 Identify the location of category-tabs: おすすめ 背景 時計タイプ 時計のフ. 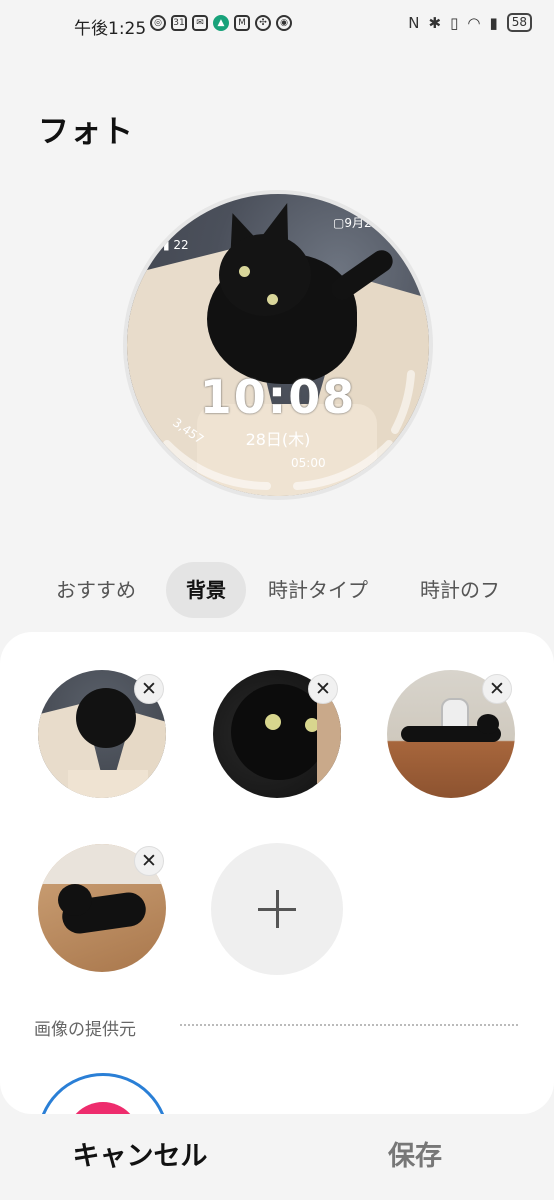
(277, 590).